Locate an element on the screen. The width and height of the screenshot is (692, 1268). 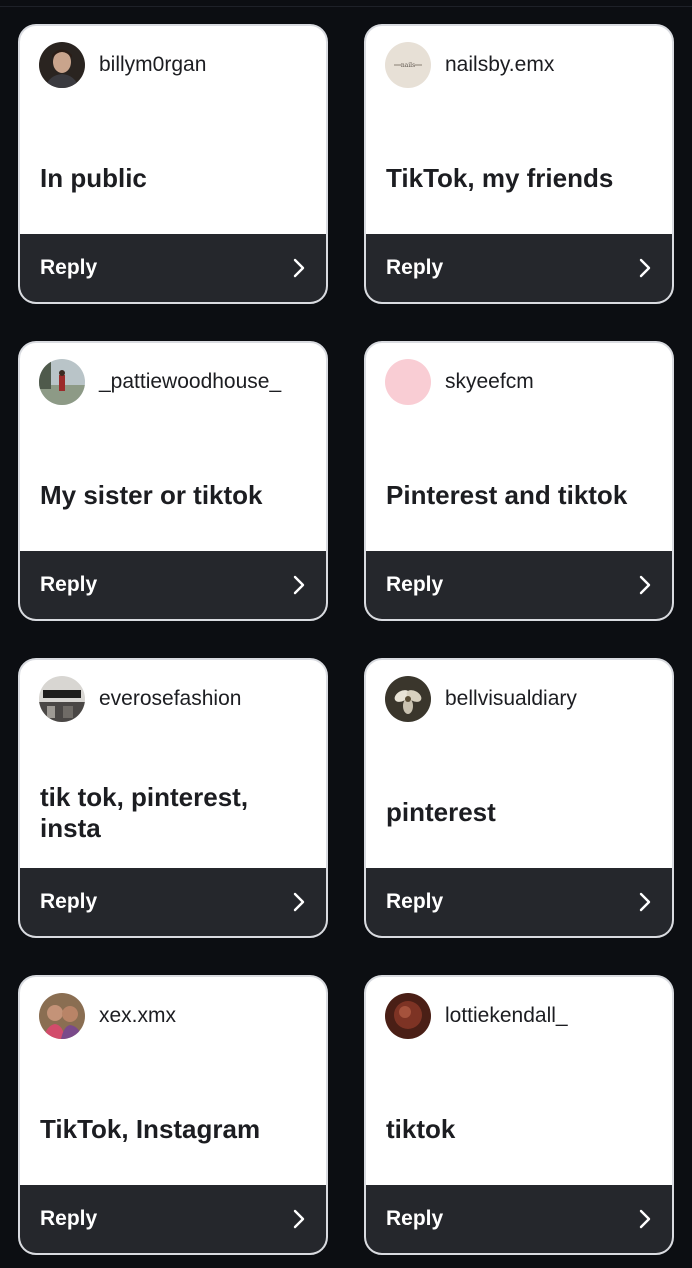
answer-text: TikTok, Instagram is located at coordinates (150, 1129).